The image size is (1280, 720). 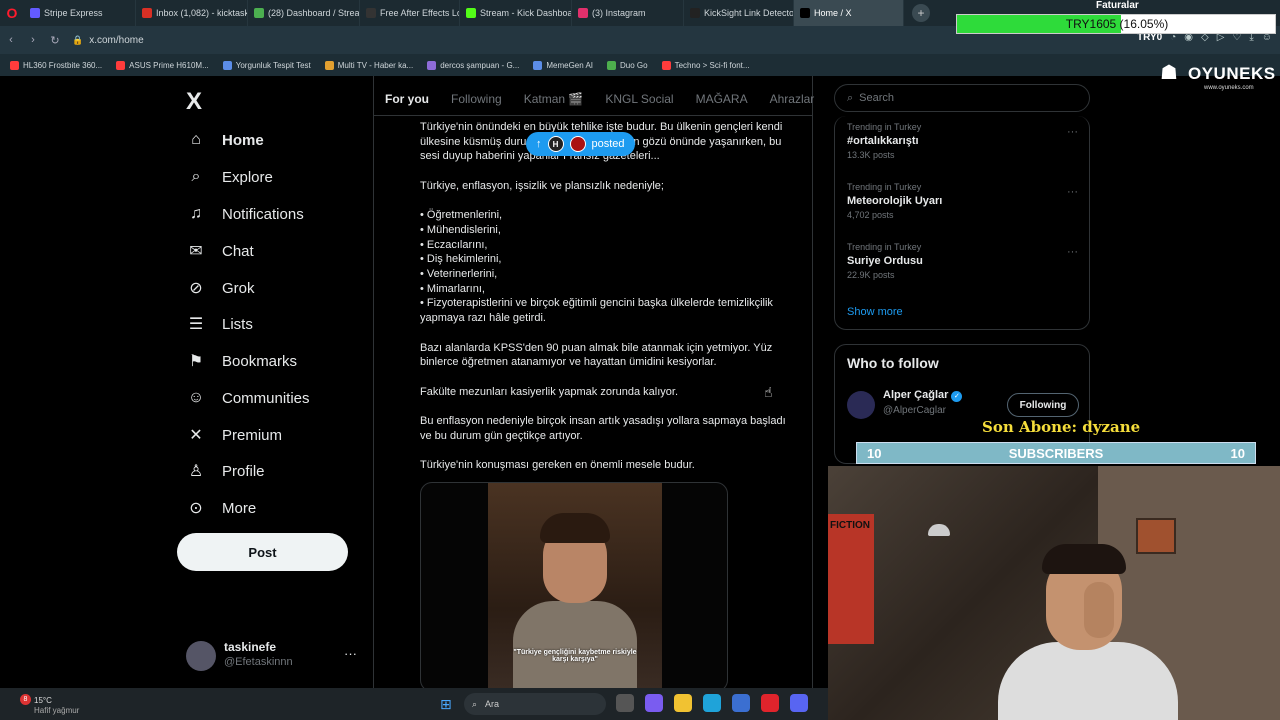 What do you see at coordinates (80, 13) in the screenshot?
I see `browser-tab: Stripe Express` at bounding box center [80, 13].